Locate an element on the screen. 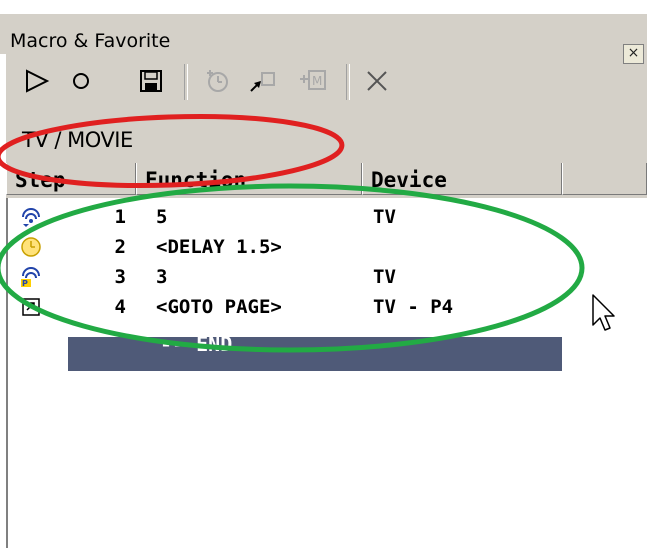  add-jump-icon is located at coordinates (262, 82).